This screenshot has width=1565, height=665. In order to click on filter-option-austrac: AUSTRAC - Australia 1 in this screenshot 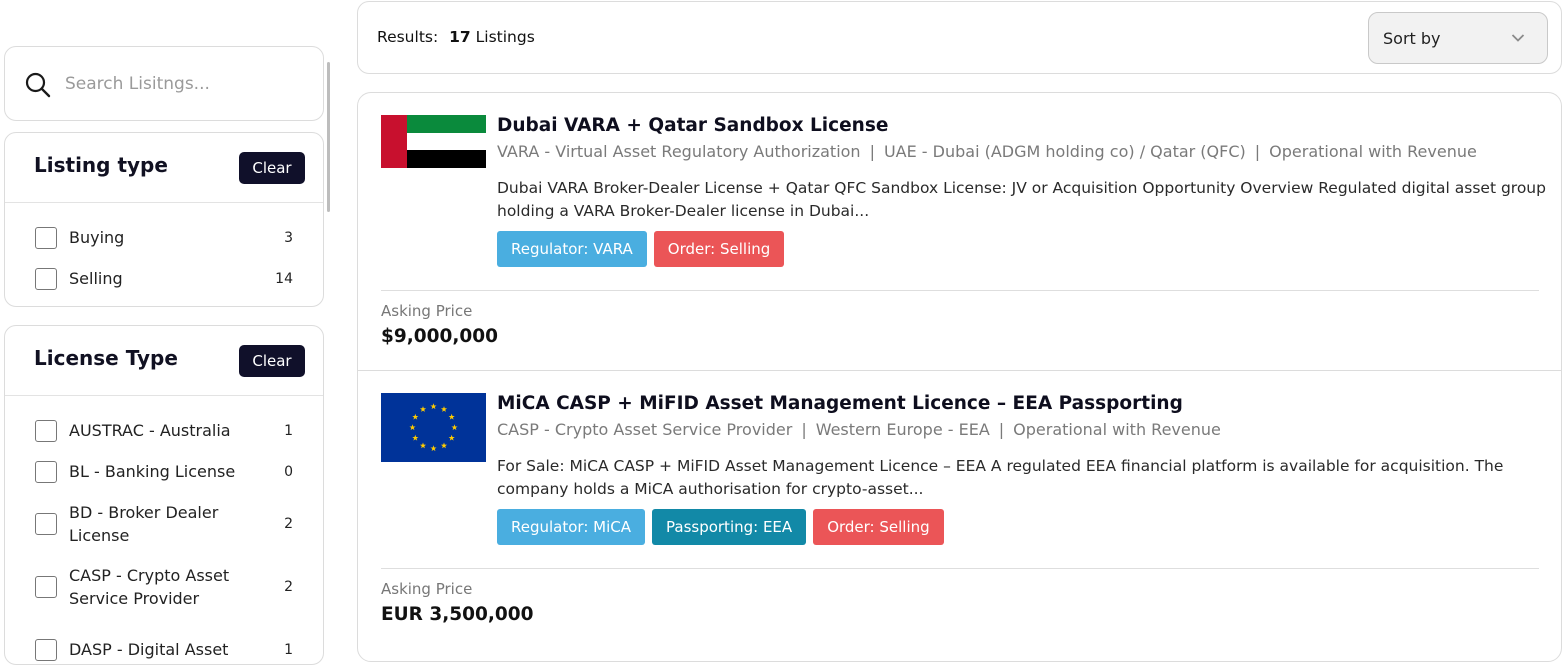, I will do `click(164, 430)`.